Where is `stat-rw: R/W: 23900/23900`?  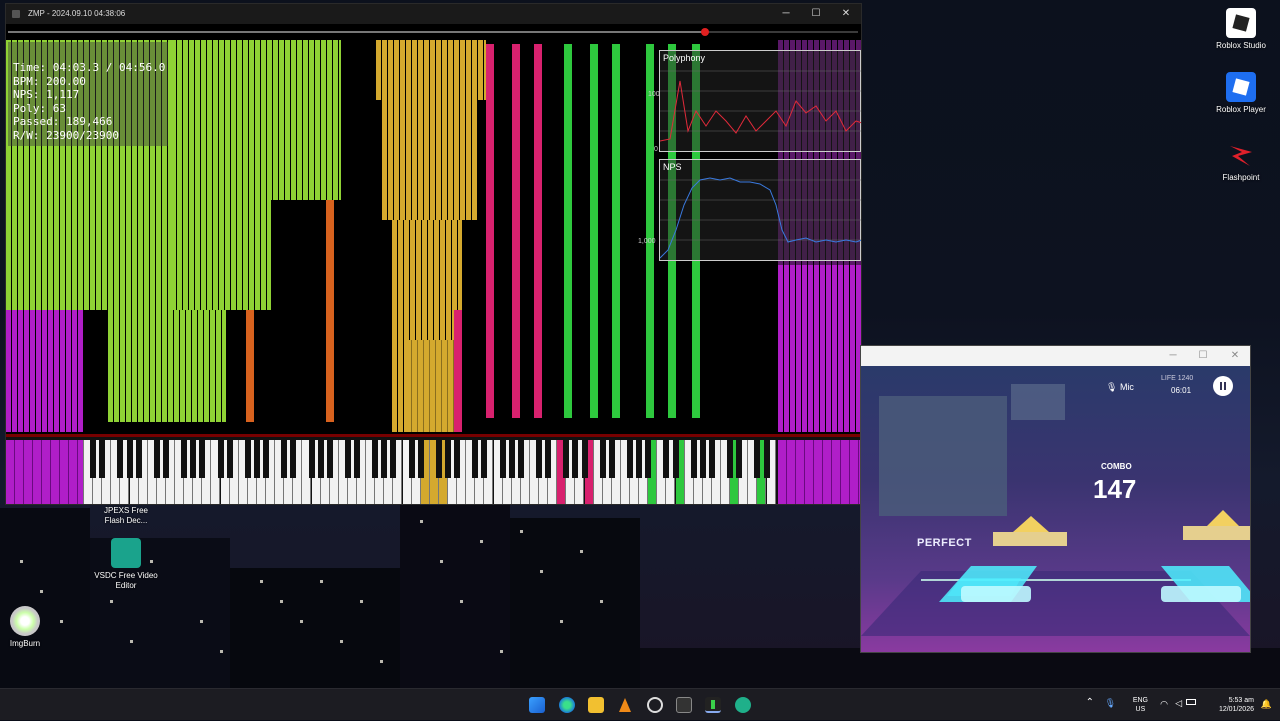 stat-rw: R/W: 23900/23900 is located at coordinates (66, 135).